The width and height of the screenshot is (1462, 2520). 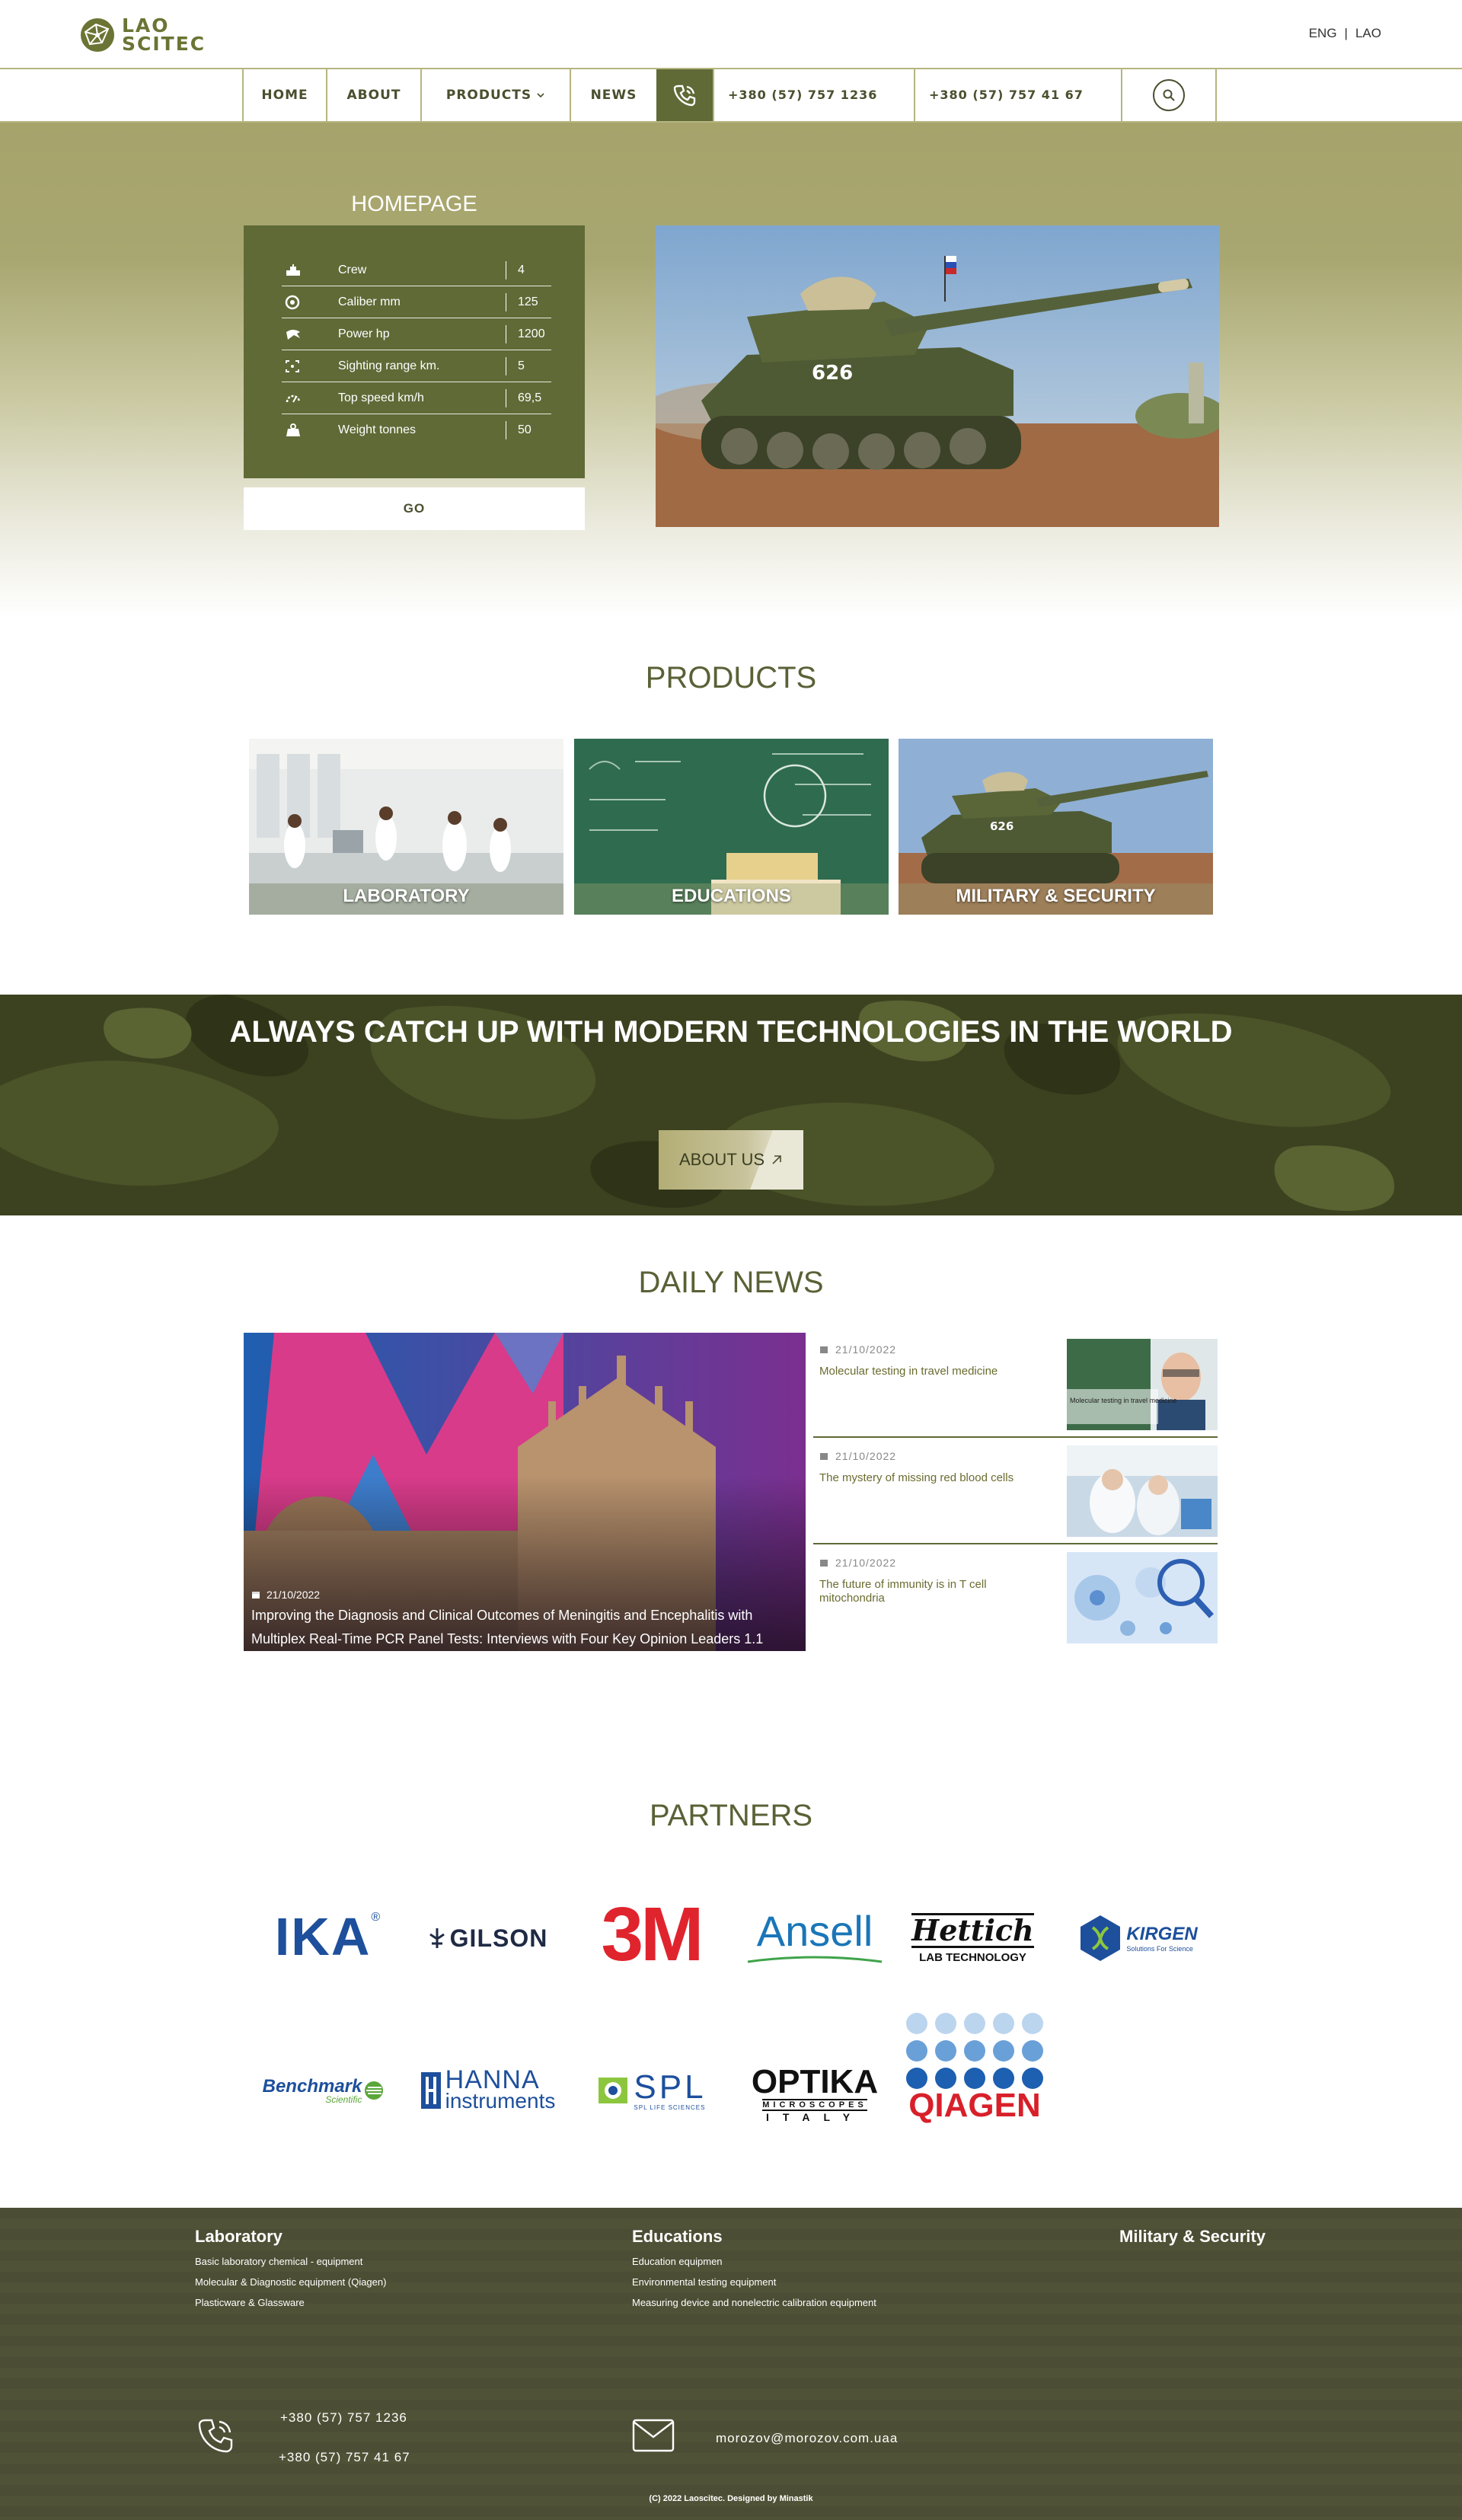 I want to click on partner-benchmark-logo: Benchmark Scientific, so click(x=323, y=2090).